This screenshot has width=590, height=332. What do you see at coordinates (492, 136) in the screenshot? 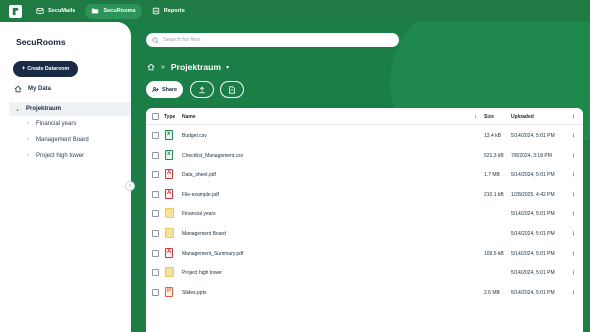
I see `file-size: 13.4 kB` at bounding box center [492, 136].